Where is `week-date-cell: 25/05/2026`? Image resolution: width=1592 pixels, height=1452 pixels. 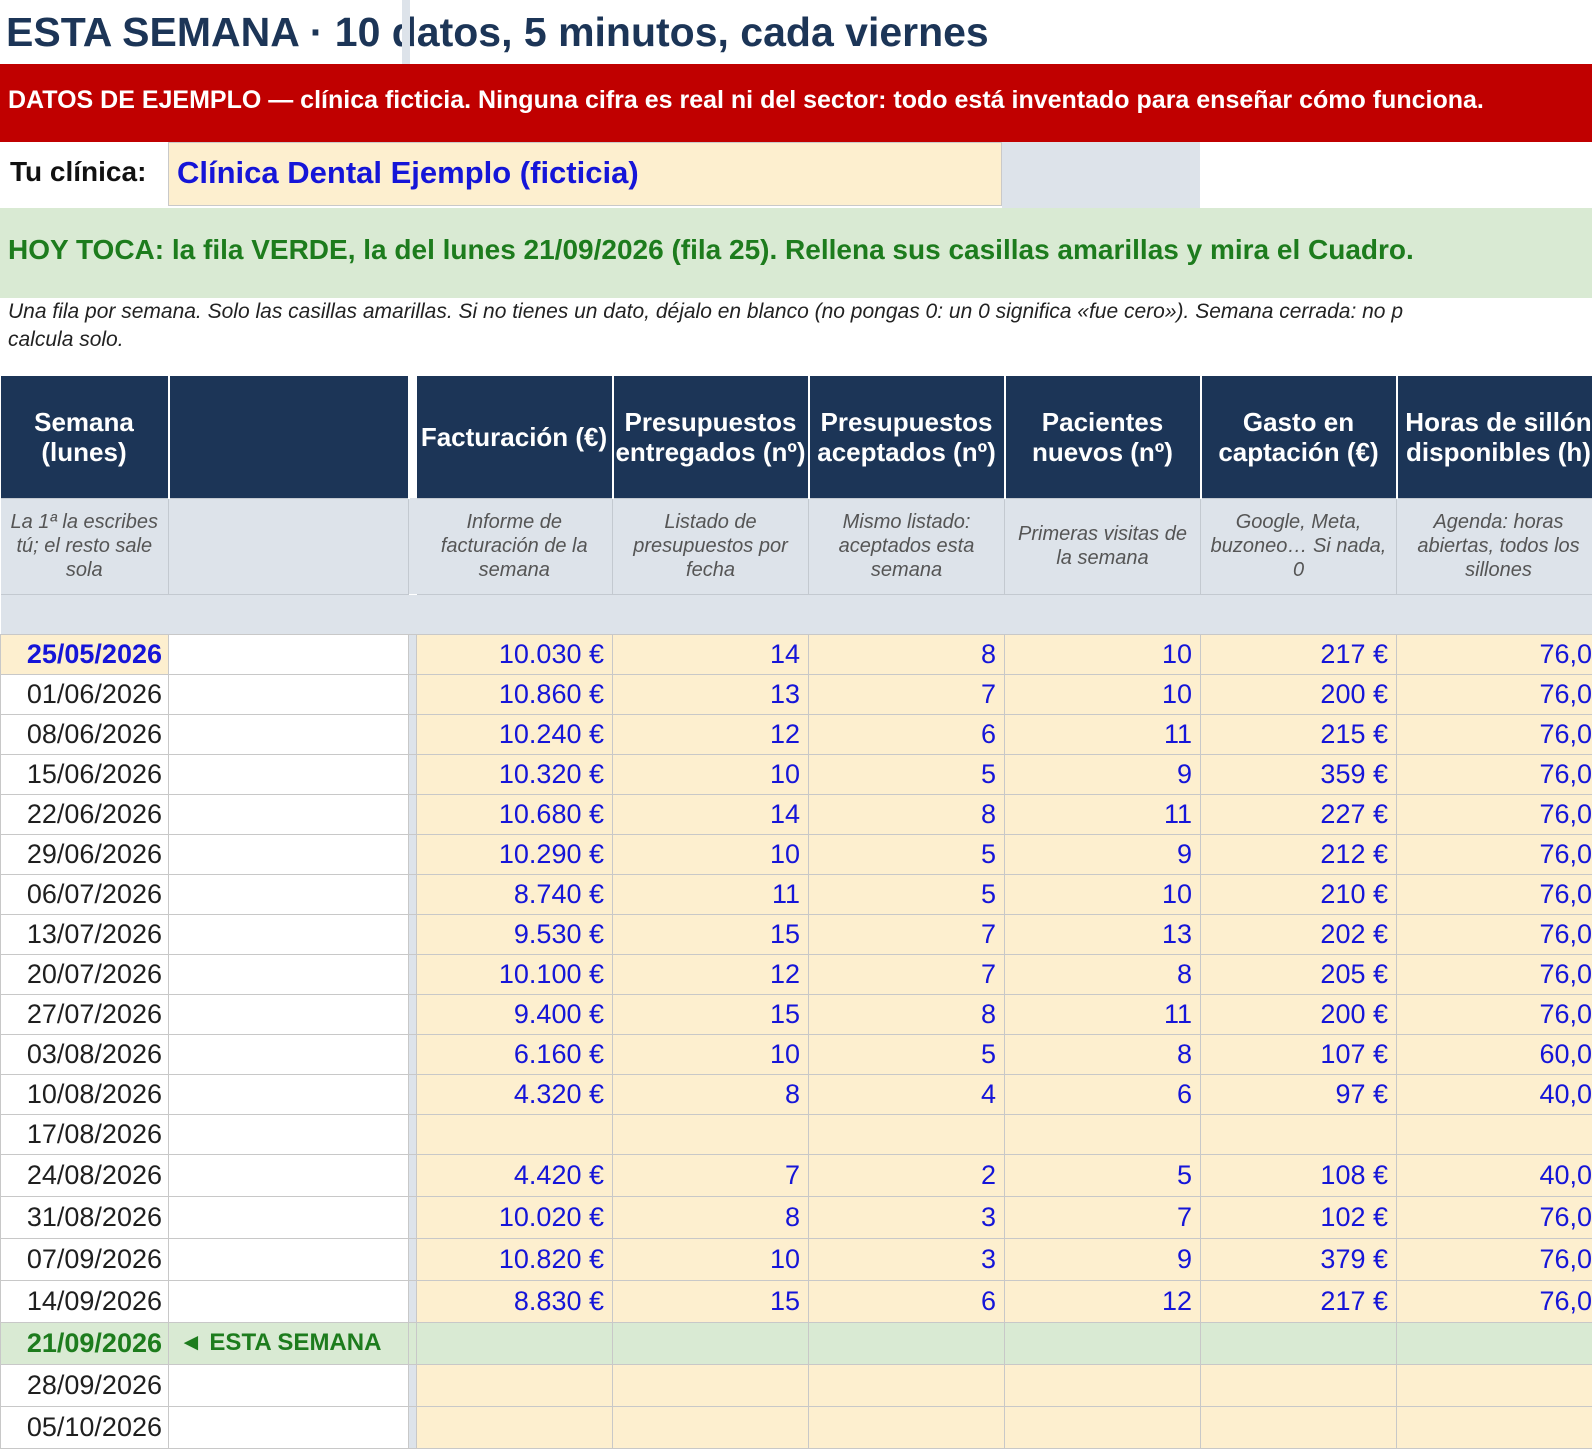 week-date-cell: 25/05/2026 is located at coordinates (84, 654).